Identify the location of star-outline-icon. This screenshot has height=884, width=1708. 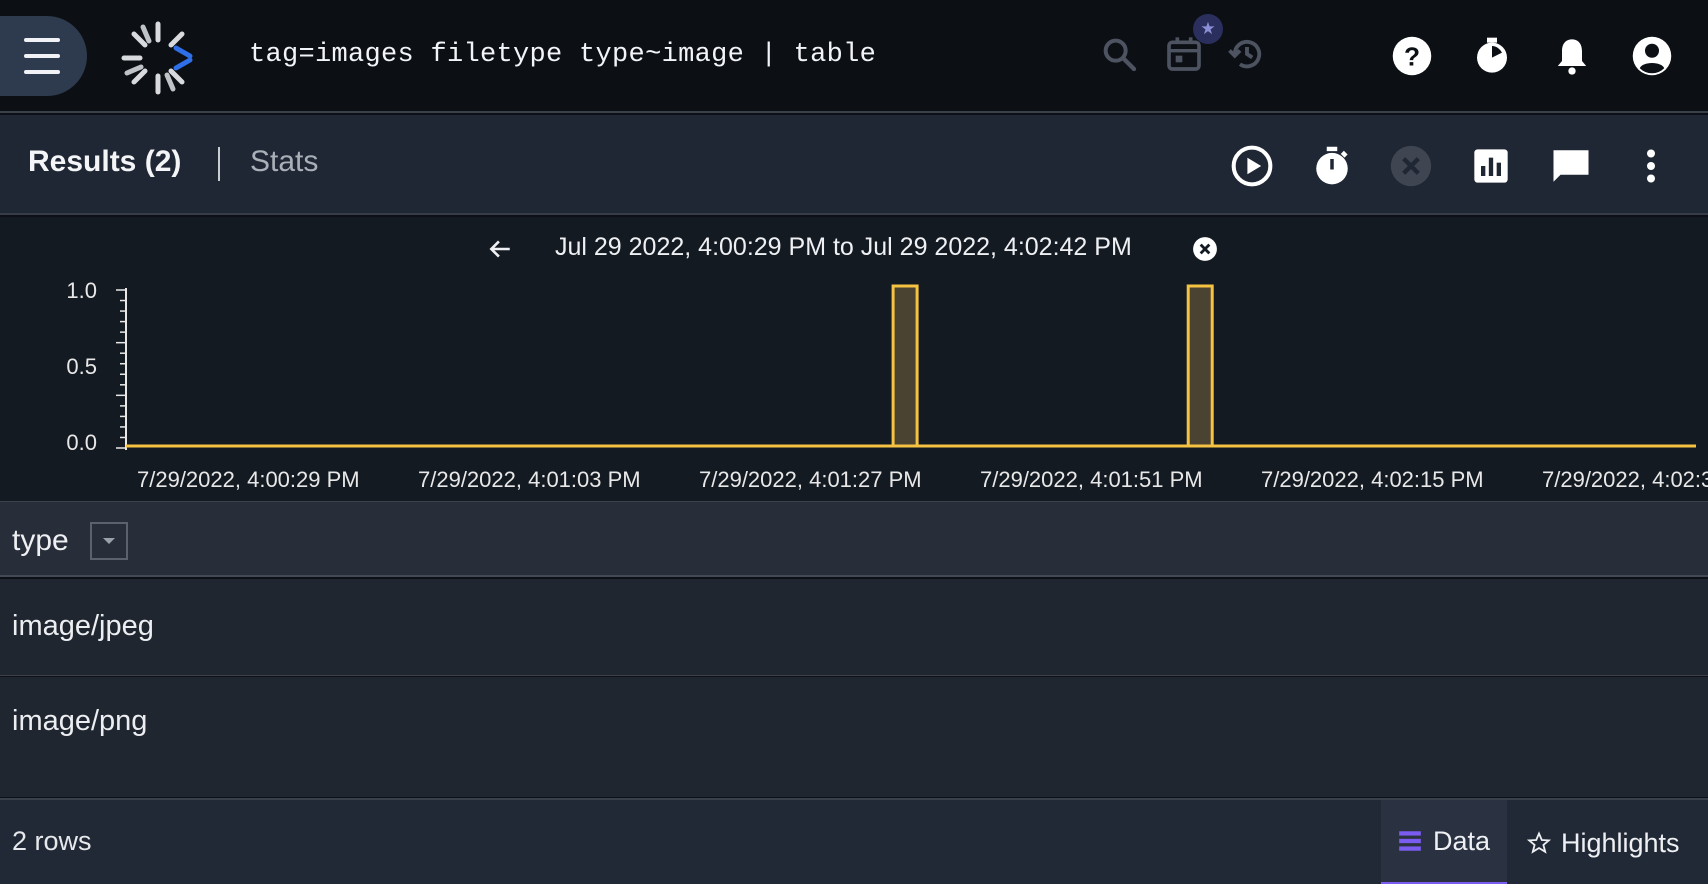
(1539, 842).